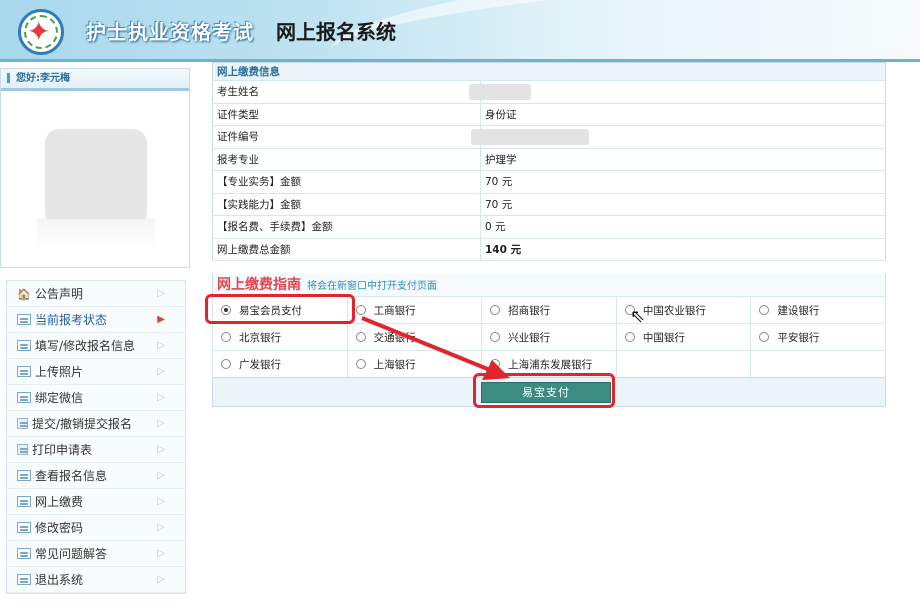 This screenshot has width=920, height=607. I want to click on candidate-name-value, so click(677, 92).